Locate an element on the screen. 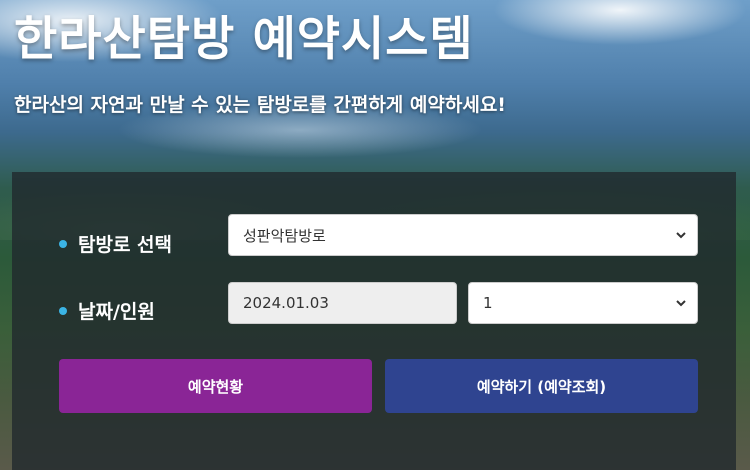  trail-select-value: 성판악탐방로 is located at coordinates (284, 235).